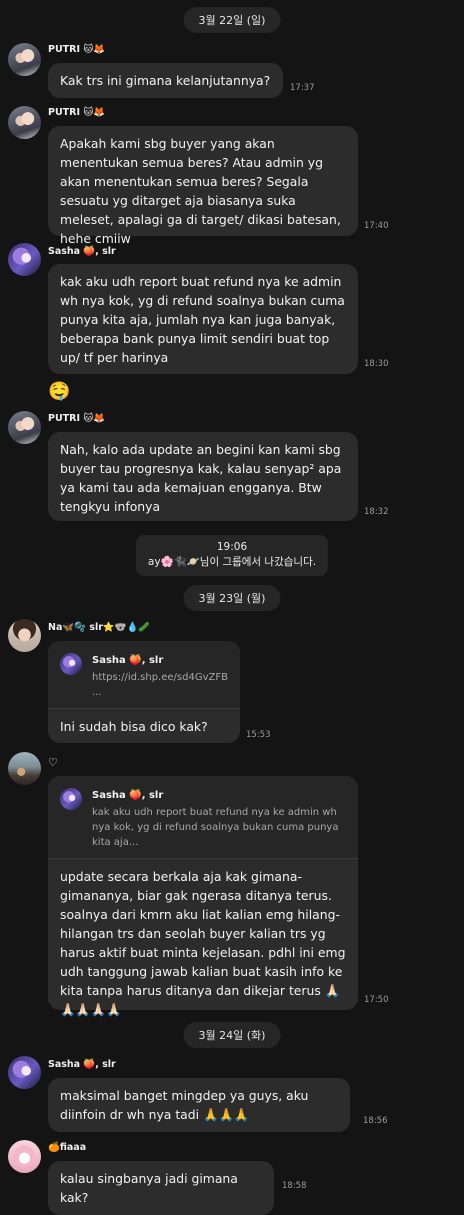 The width and height of the screenshot is (464, 1215). I want to click on date-separator: 3월 22일 (일), so click(232, 20).